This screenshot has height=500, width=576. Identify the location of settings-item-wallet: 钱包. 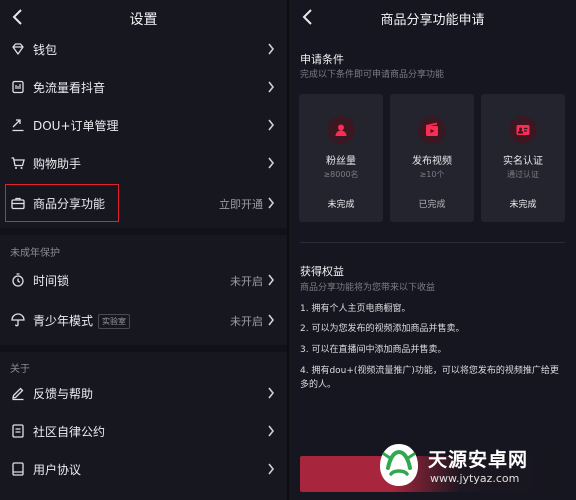
(143, 49).